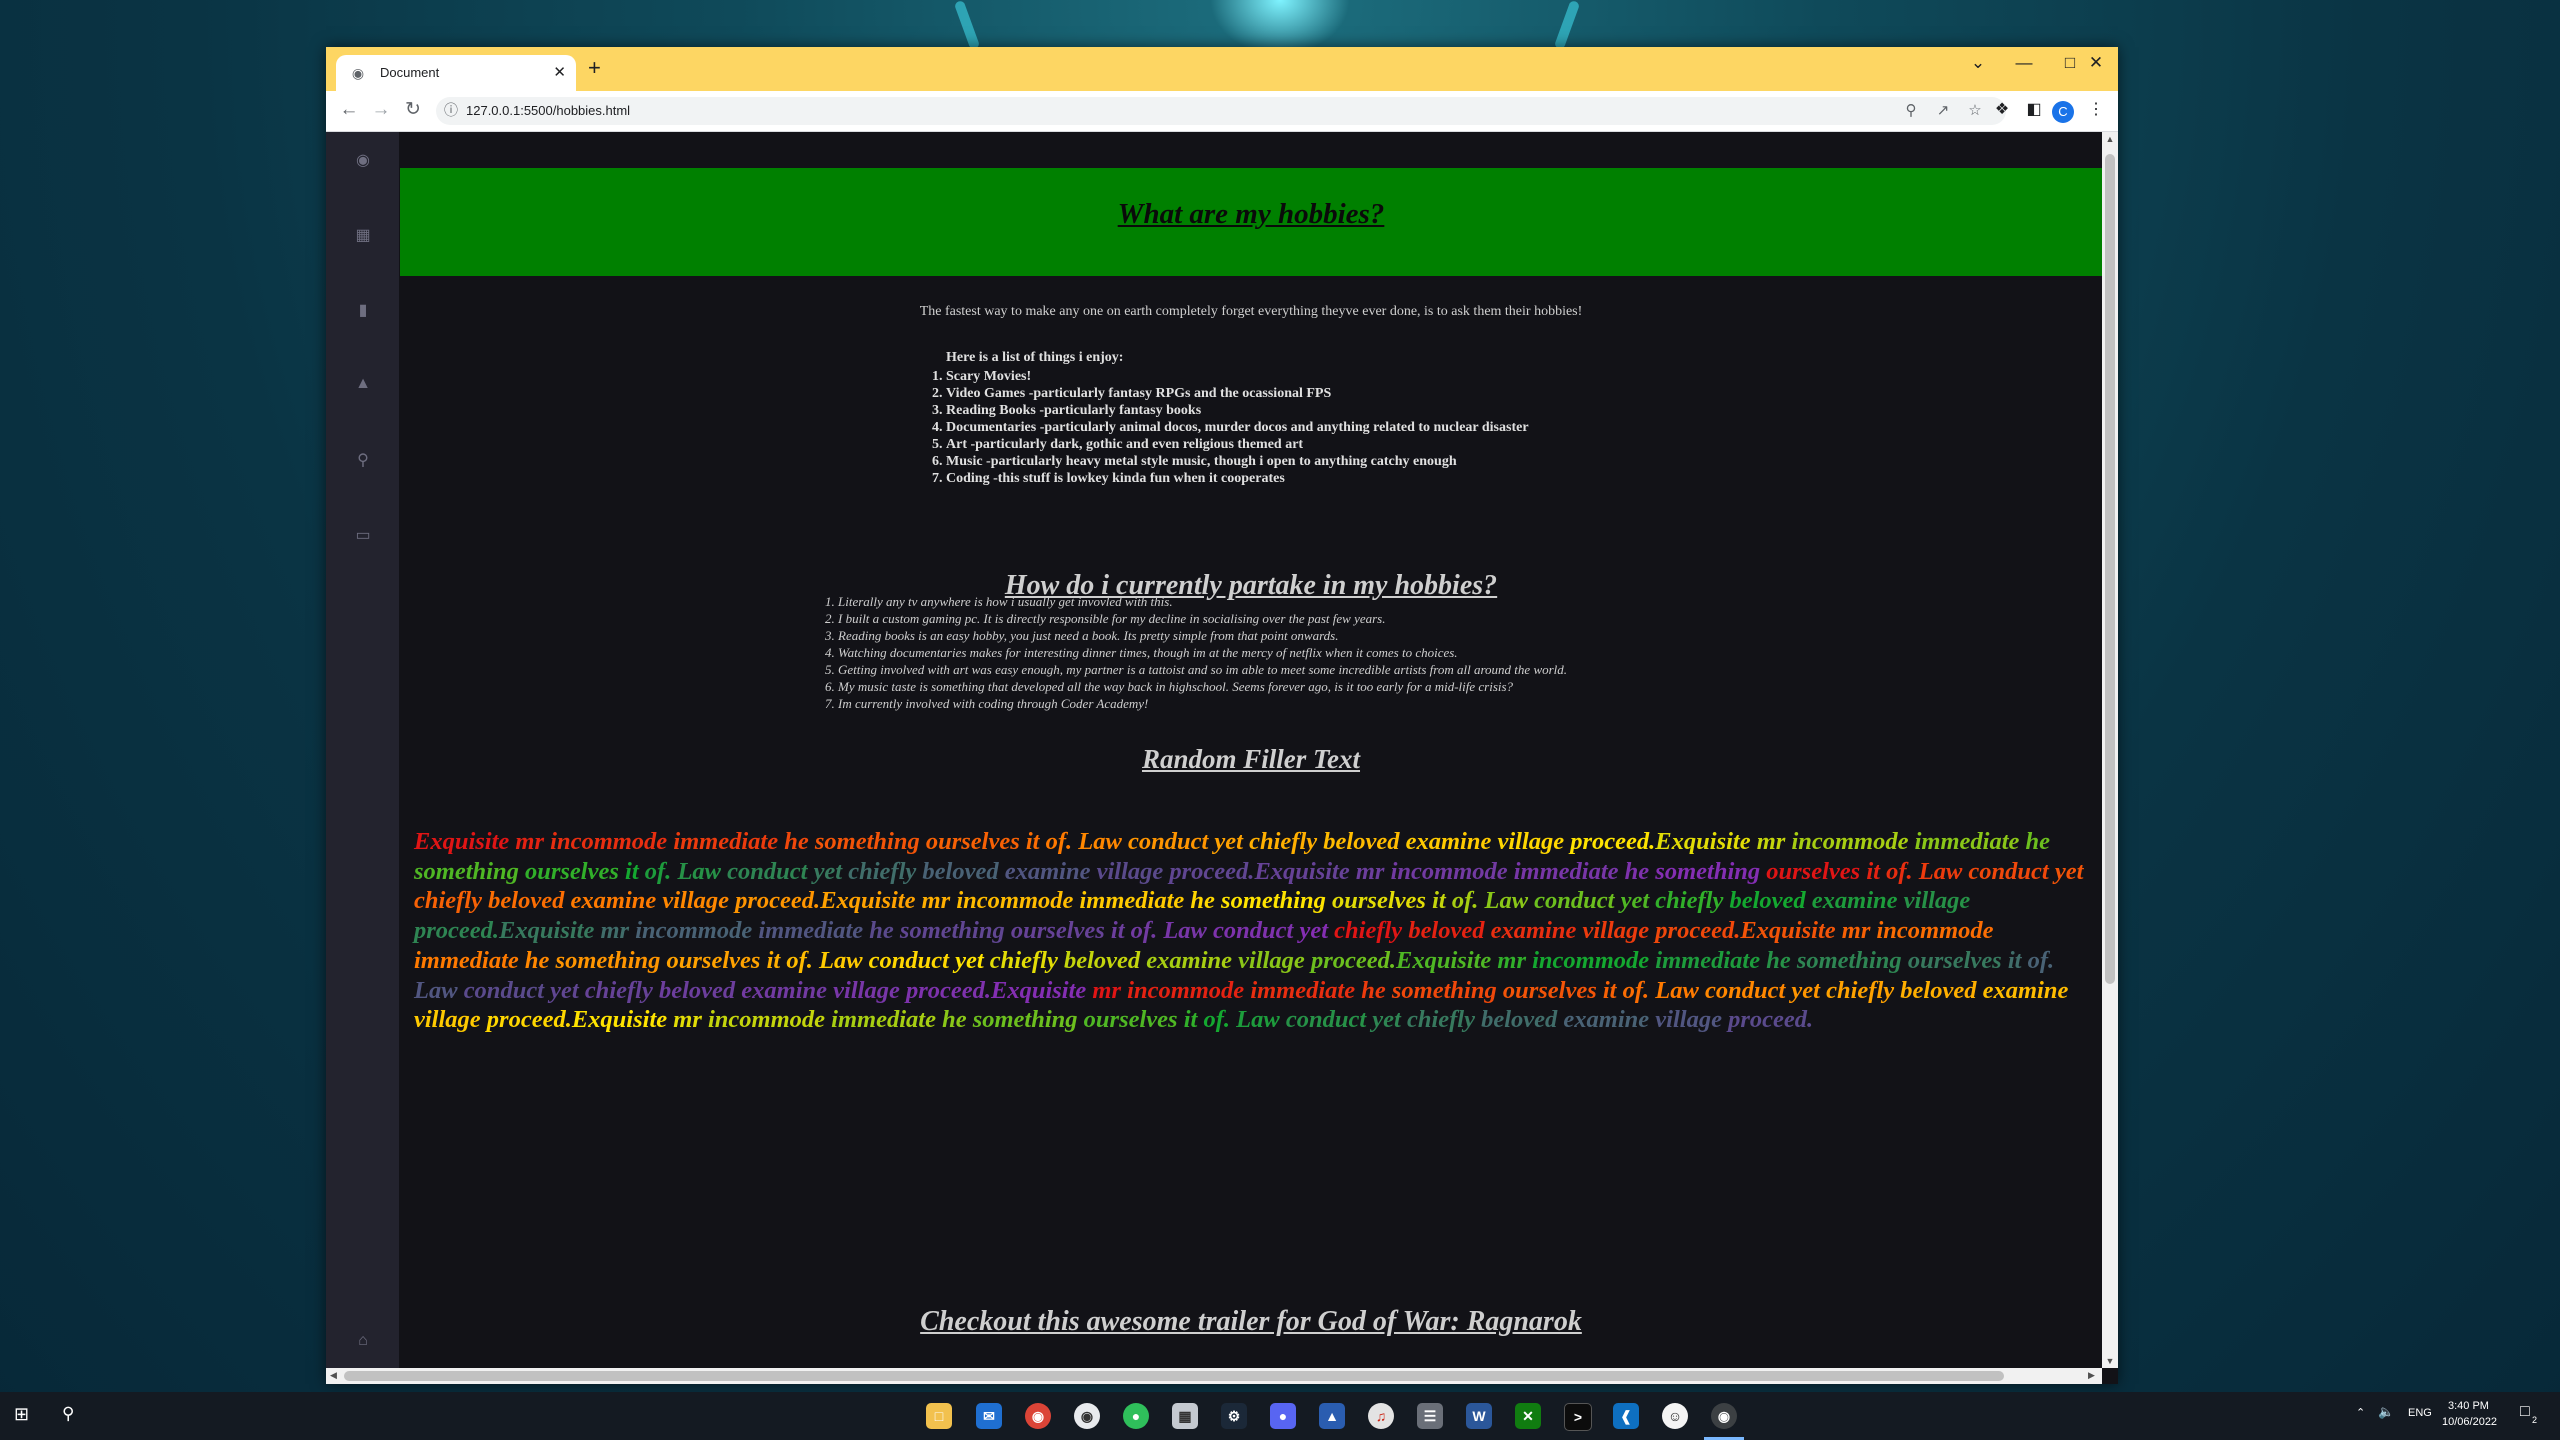  Describe the element at coordinates (2110, 139) in the screenshot. I see `scroll-up-arrow: ▲` at that location.